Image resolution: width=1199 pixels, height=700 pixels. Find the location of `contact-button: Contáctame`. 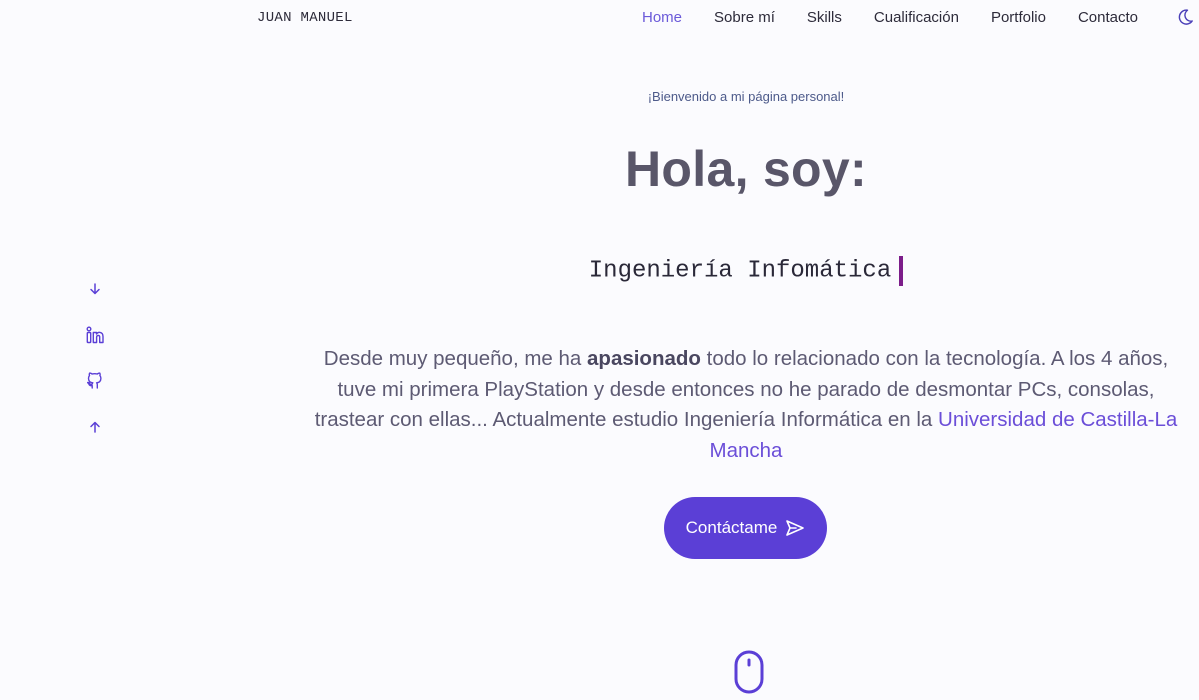

contact-button: Contáctame is located at coordinates (745, 528).